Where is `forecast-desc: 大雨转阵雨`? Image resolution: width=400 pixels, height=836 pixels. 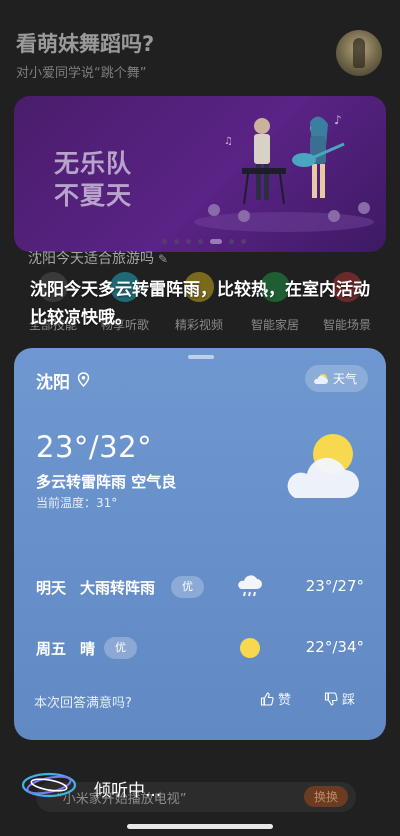 forecast-desc: 大雨转阵雨 is located at coordinates (118, 588).